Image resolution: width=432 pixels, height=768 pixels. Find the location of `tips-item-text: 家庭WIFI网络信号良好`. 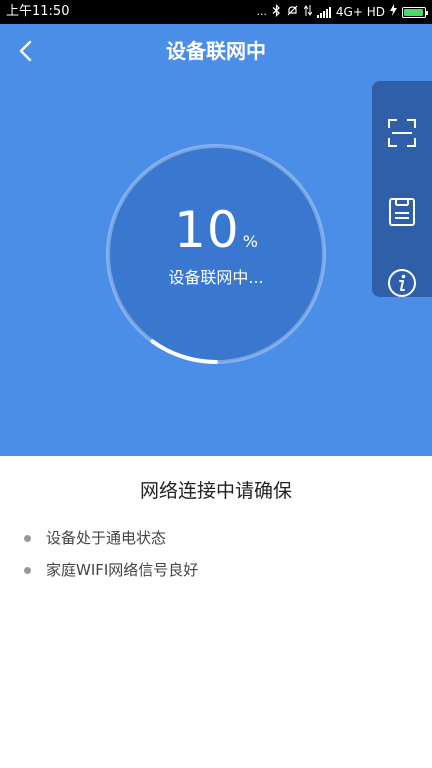

tips-item-text: 家庭WIFI网络信号良好 is located at coordinates (122, 570).